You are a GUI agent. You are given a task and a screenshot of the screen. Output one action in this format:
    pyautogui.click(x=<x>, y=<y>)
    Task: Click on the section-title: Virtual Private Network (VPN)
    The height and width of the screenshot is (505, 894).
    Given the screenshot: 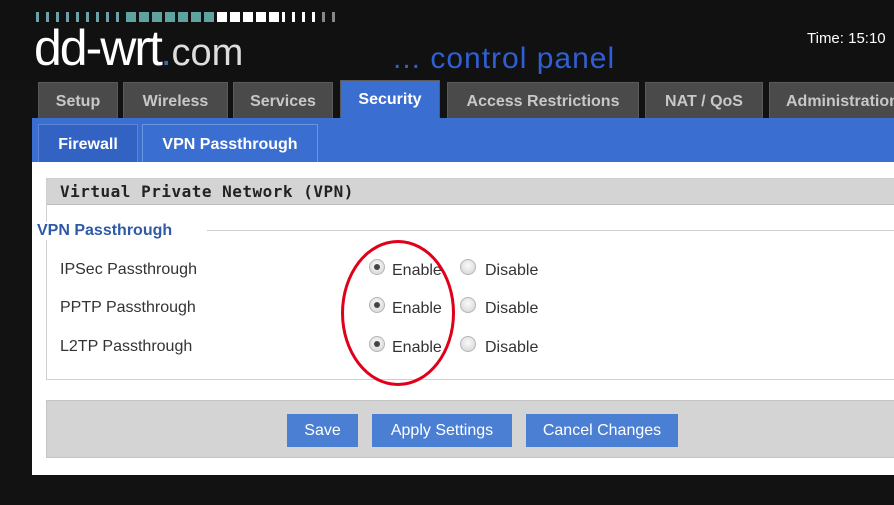 What is the action you would take?
    pyautogui.click(x=207, y=191)
    